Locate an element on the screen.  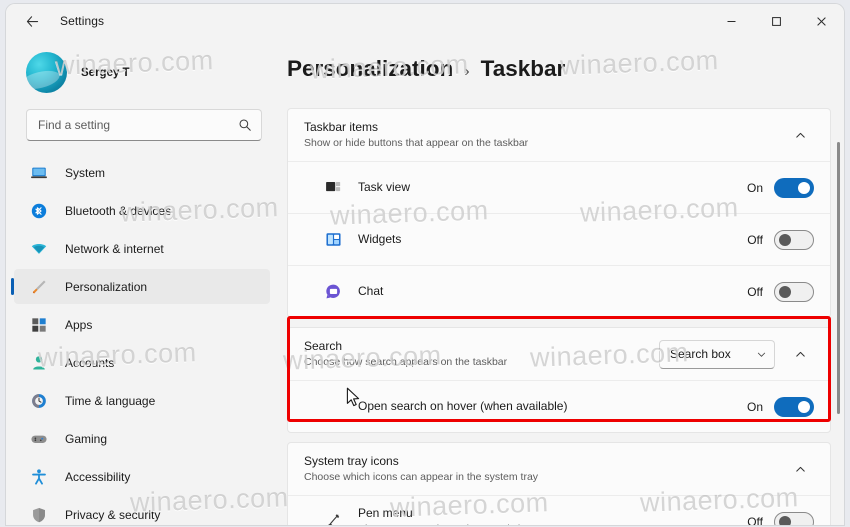
sidebar-item-personalization: Personalization is located at coordinates (140, 286).